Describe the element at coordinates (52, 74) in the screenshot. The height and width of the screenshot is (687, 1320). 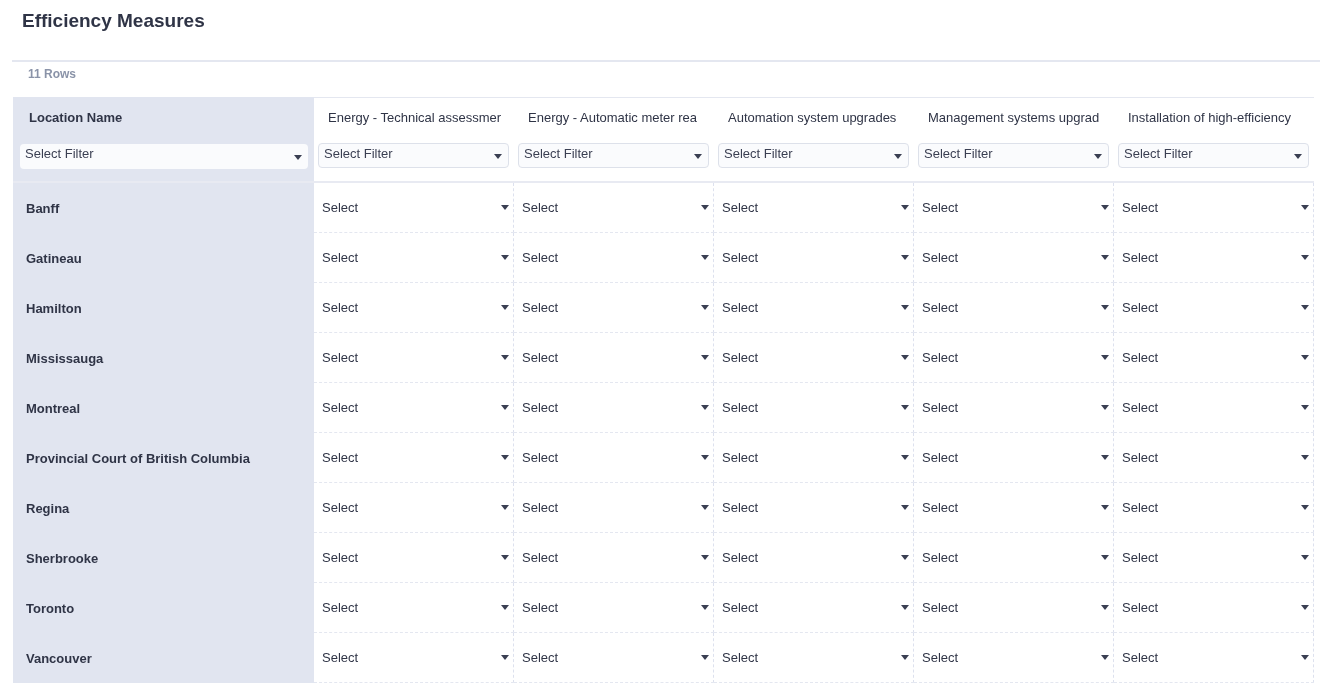
I see `row-count: 11 Rows` at that location.